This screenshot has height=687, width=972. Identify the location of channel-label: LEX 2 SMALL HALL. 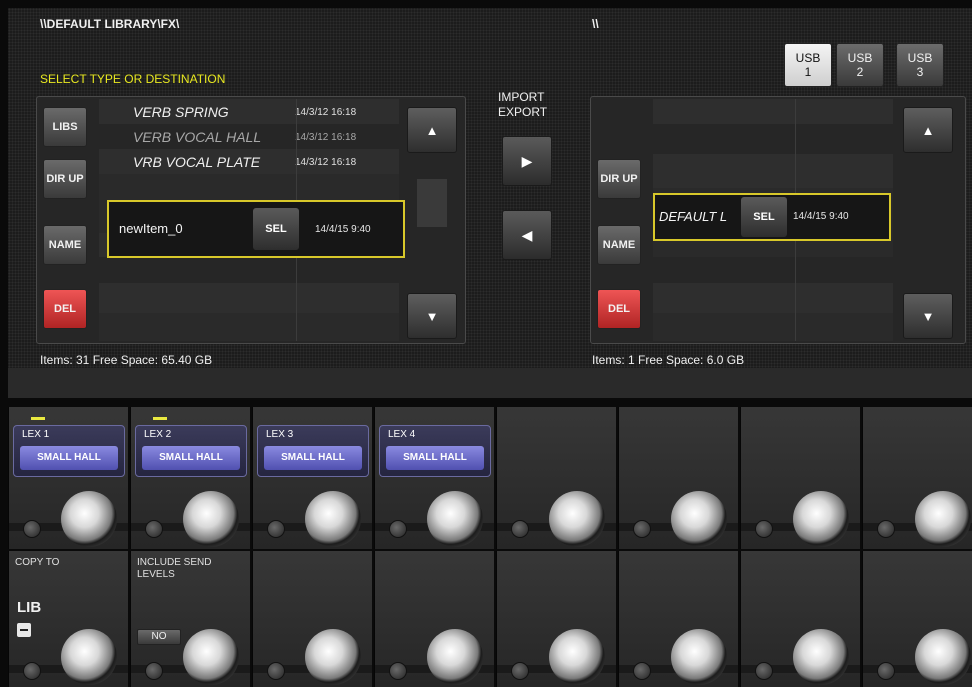
(191, 451).